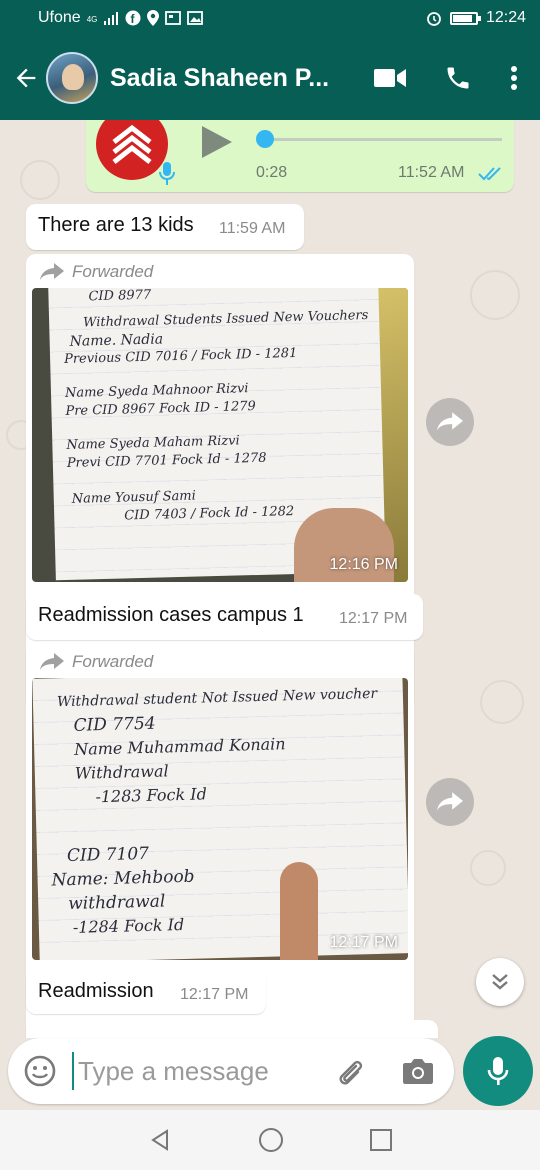 The image size is (540, 1170). I want to click on nav-home-icon, so click(271, 1140).